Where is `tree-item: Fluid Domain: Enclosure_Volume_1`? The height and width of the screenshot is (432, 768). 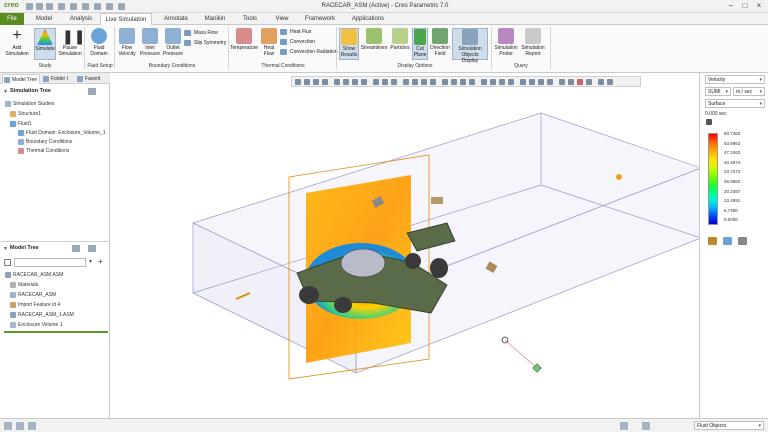 tree-item: Fluid Domain: Enclosure_Volume_1 is located at coordinates (62, 133).